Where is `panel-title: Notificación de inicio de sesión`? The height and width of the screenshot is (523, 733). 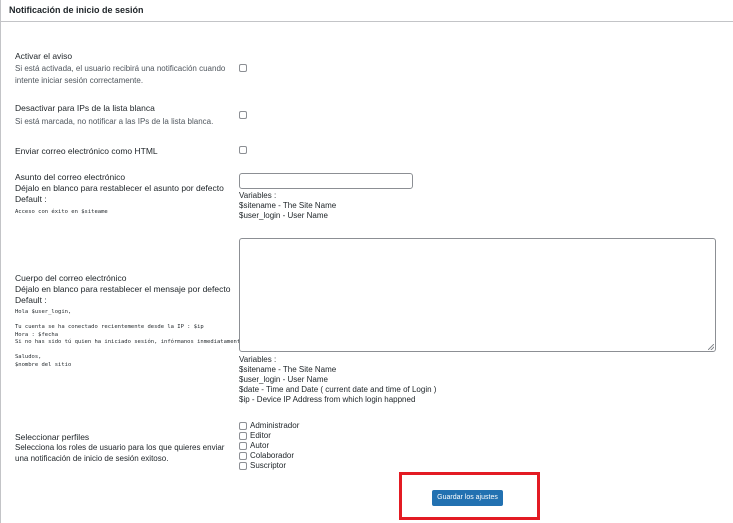 panel-title: Notificación de inicio de sesión is located at coordinates (76, 10).